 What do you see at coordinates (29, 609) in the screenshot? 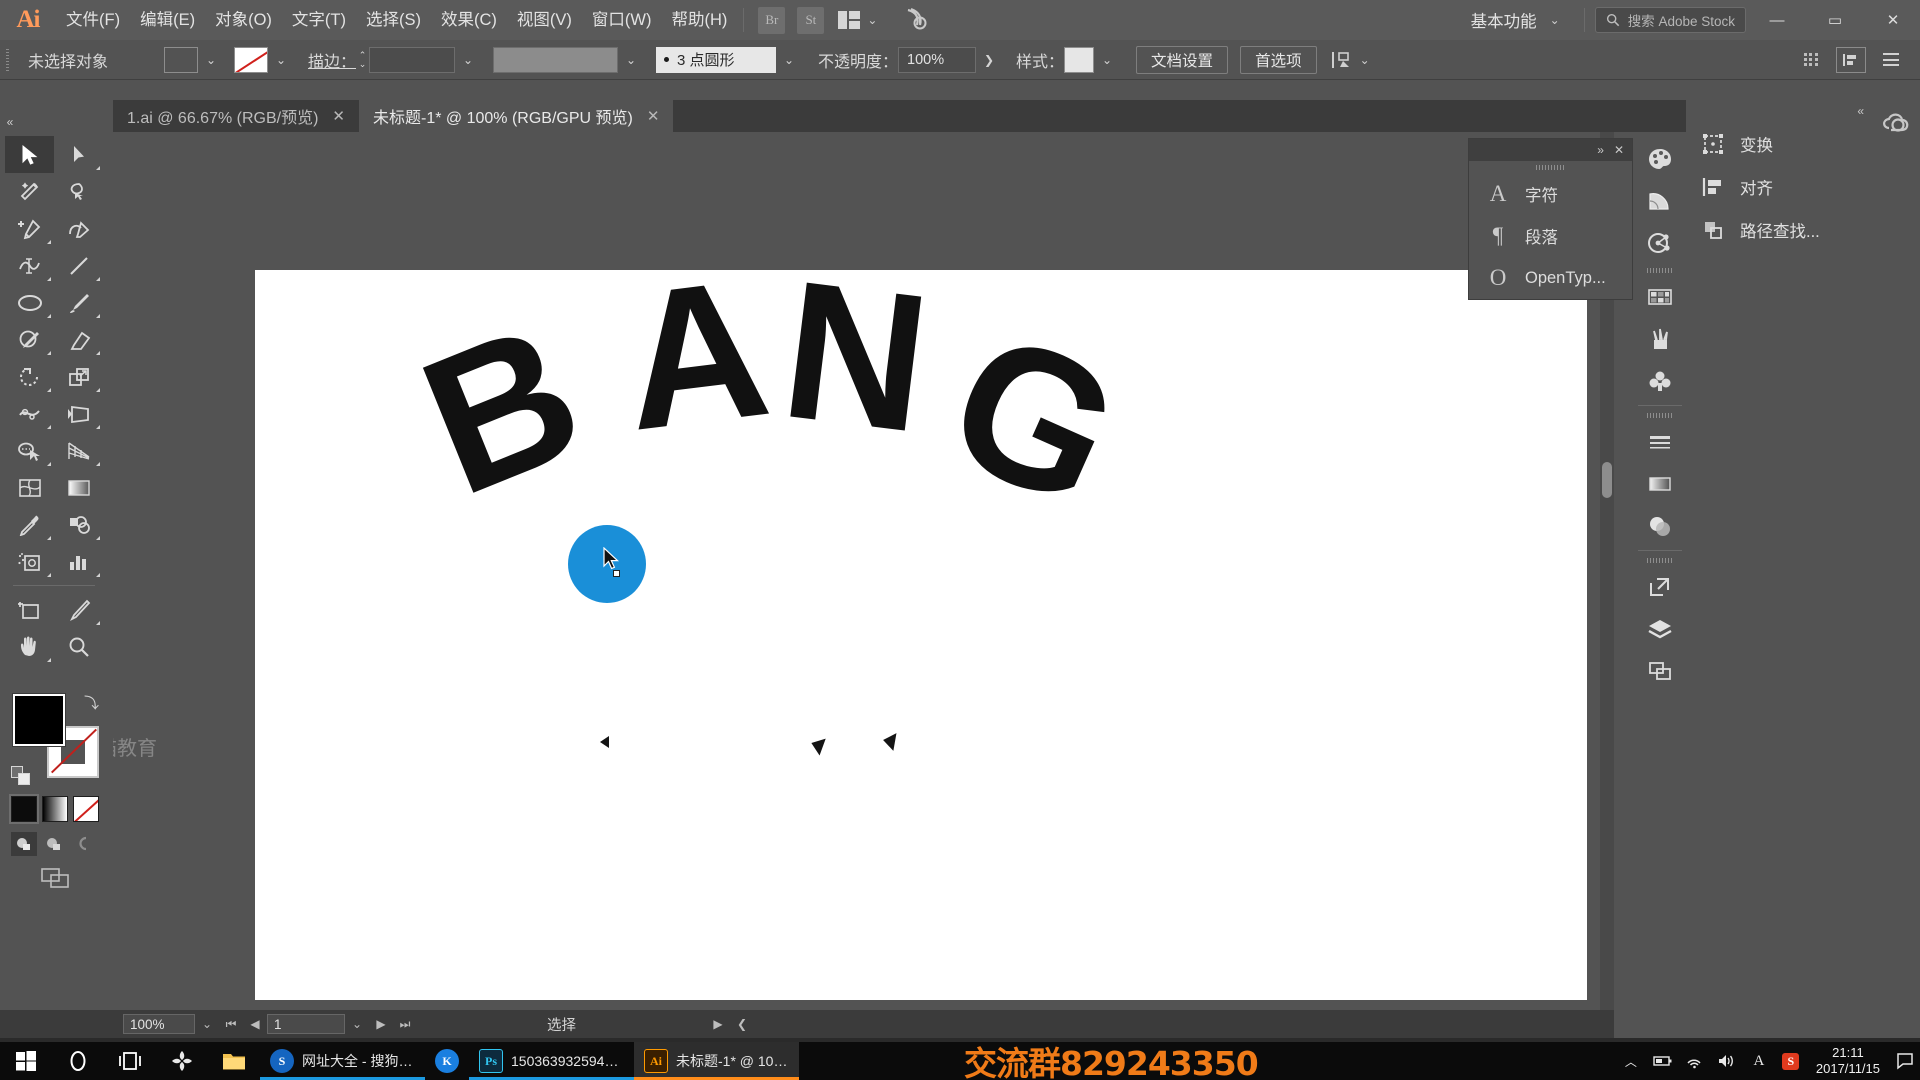
I see `artboard-tool` at bounding box center [29, 609].